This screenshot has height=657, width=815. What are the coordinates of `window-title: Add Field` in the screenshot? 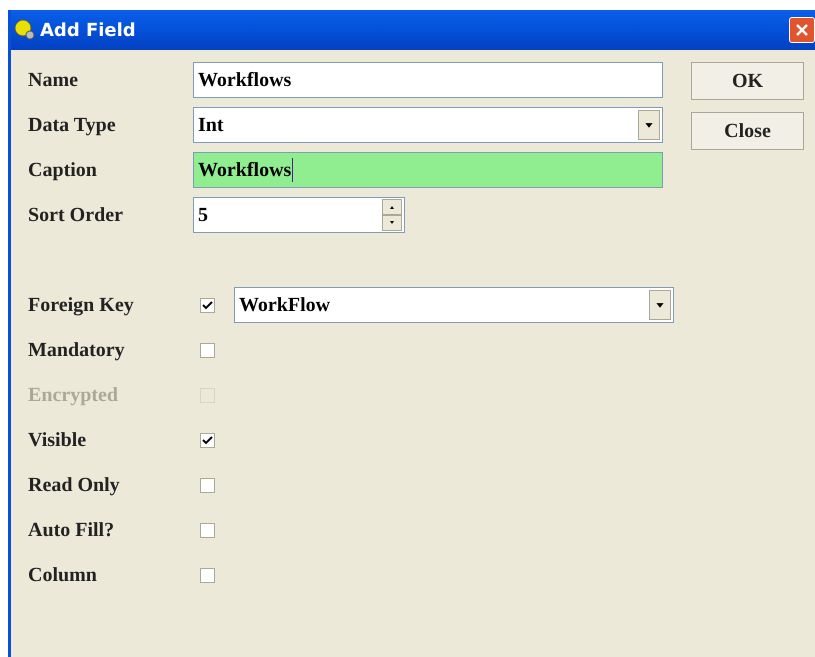 It's located at (88, 30).